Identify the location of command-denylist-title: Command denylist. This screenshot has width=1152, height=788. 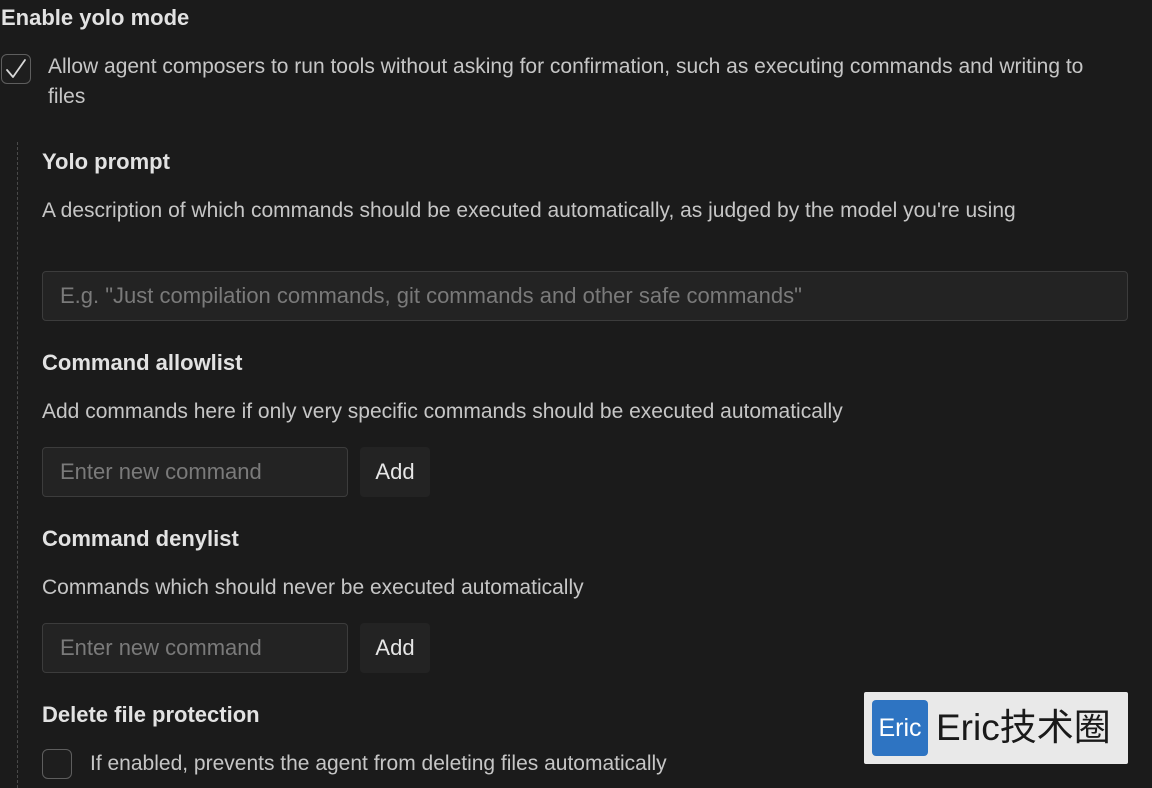
(140, 538).